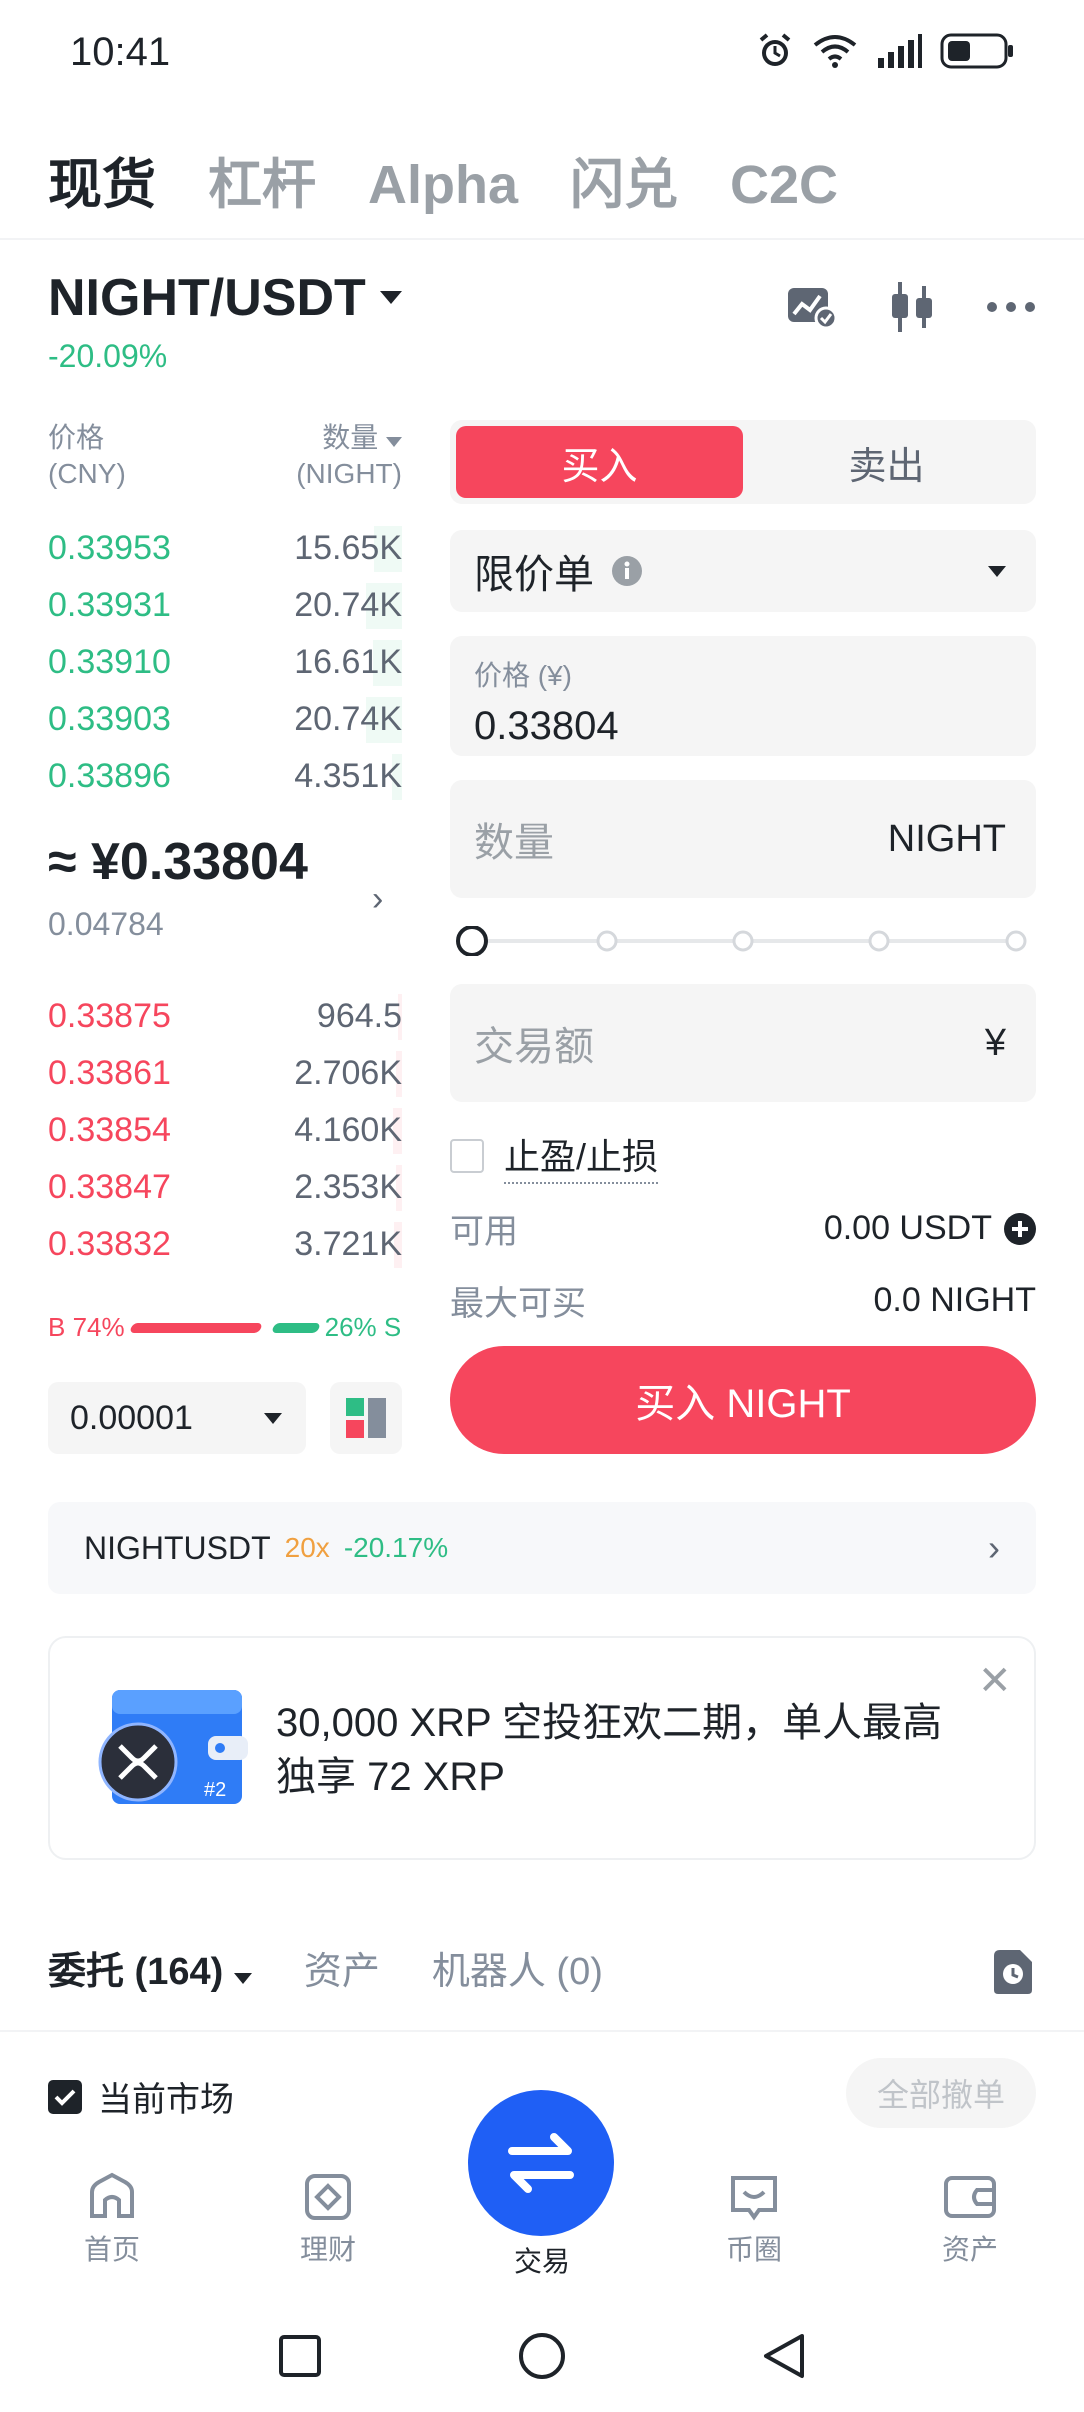 The height and width of the screenshot is (2412, 1084). I want to click on layout-icon, so click(366, 1418).